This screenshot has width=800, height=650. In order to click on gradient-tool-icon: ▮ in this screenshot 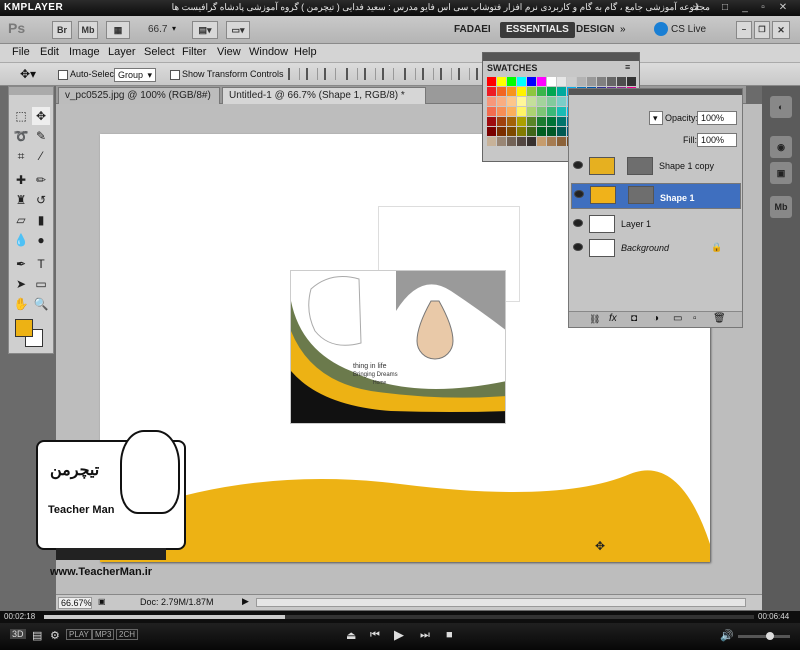, I will do `click(41, 220)`.